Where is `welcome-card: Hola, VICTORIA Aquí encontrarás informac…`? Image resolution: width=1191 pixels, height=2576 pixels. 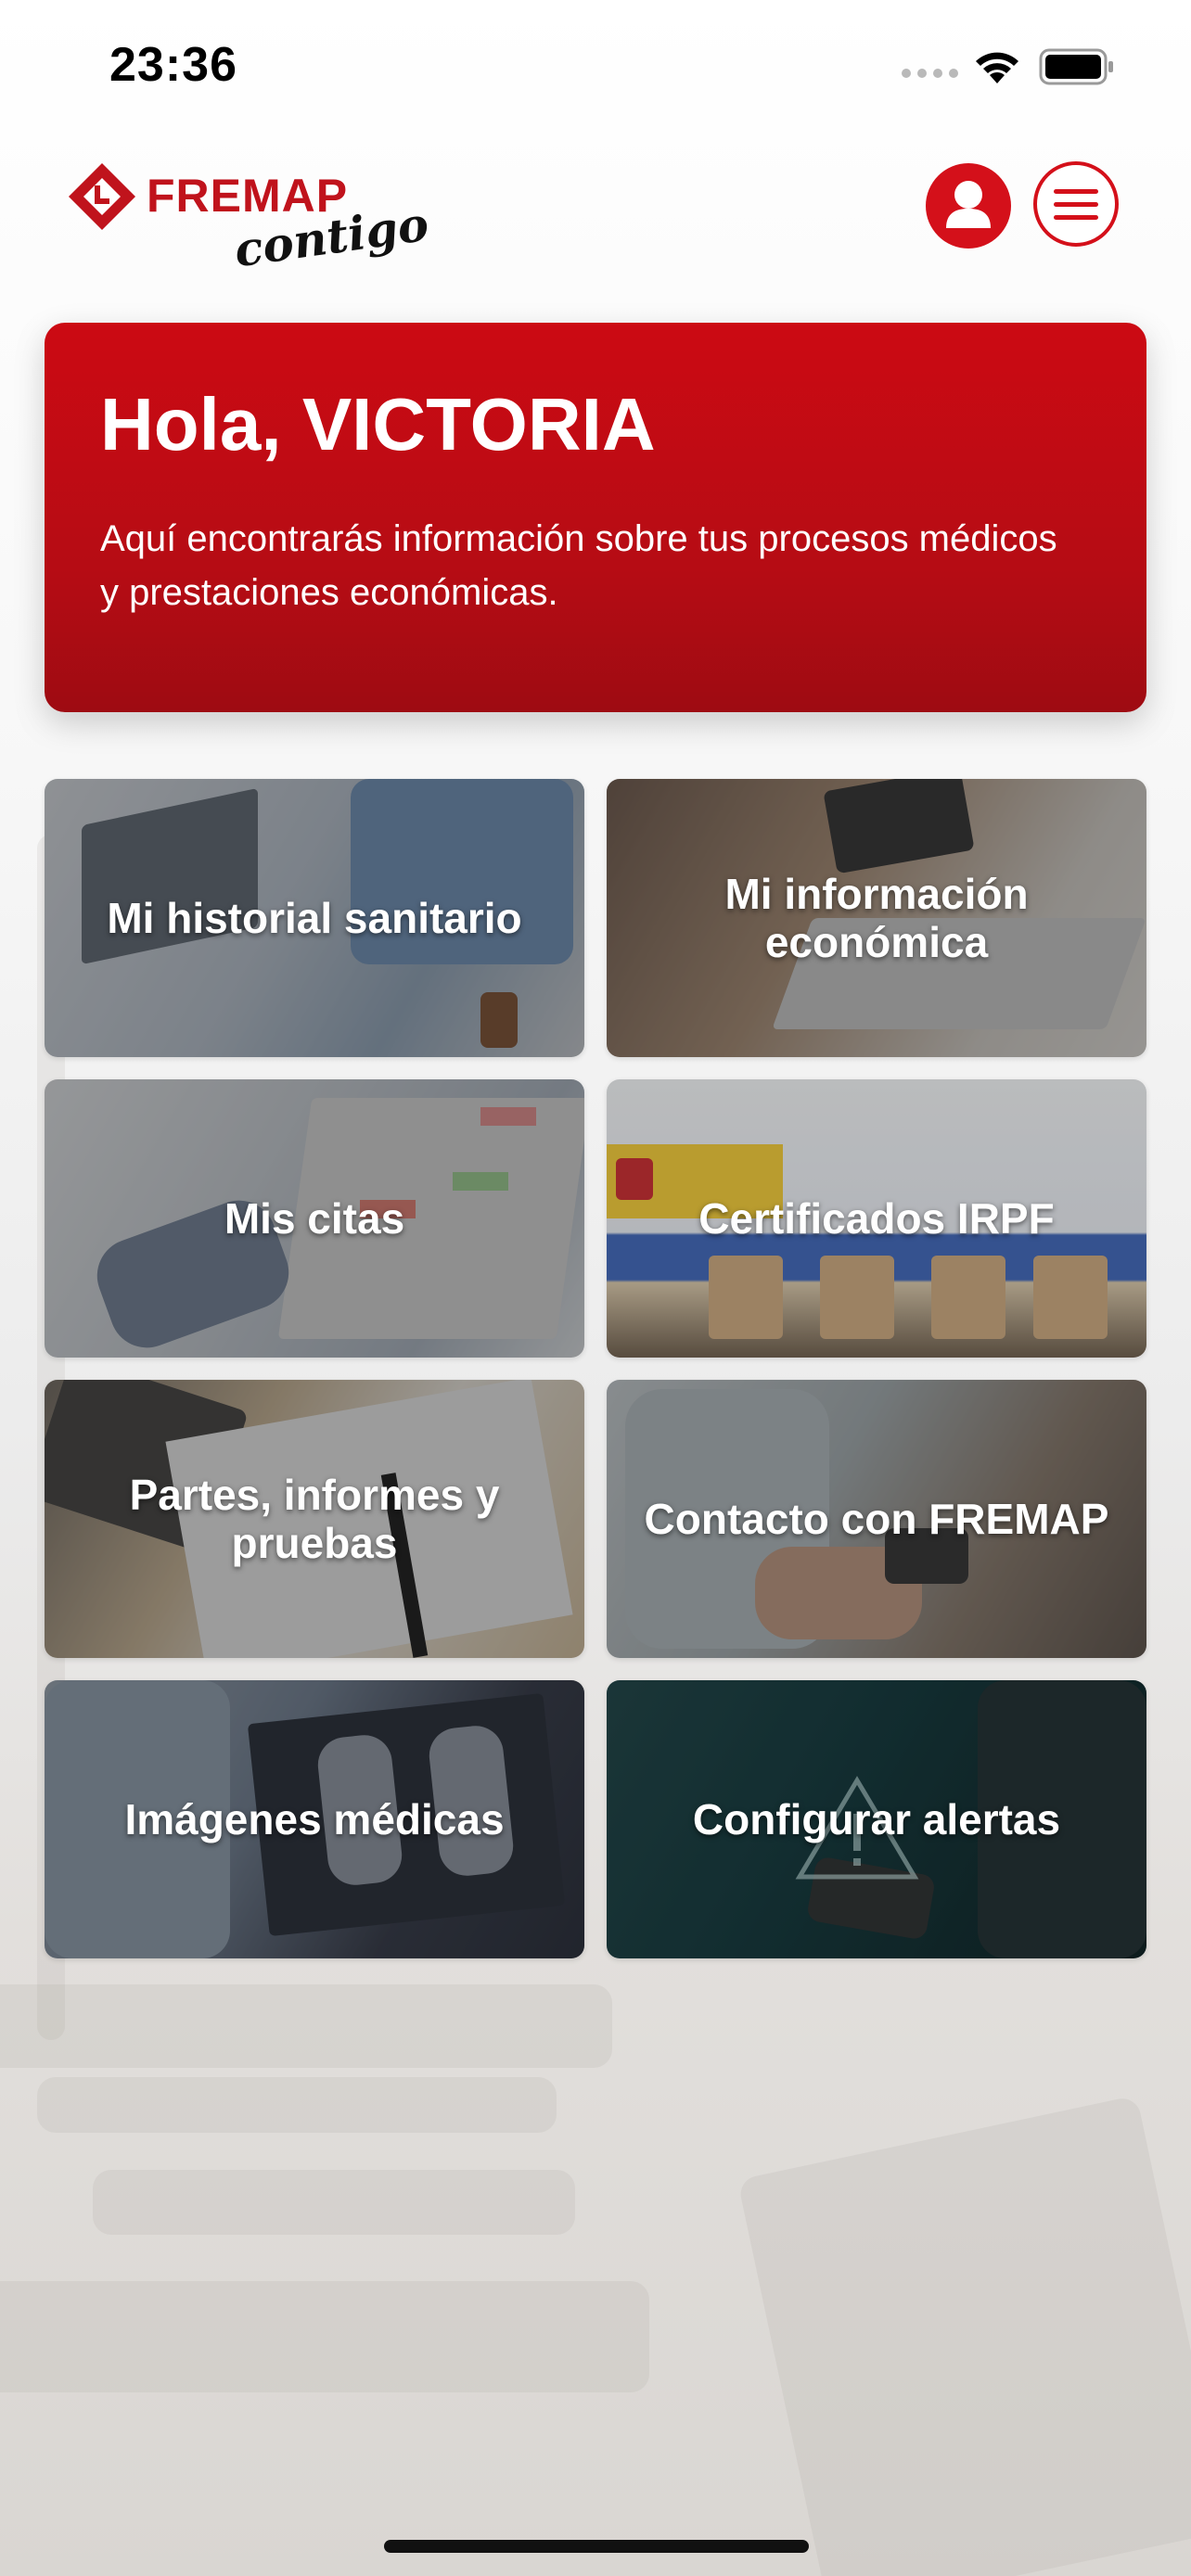 welcome-card: Hola, VICTORIA Aquí encontrarás informac… is located at coordinates (595, 518).